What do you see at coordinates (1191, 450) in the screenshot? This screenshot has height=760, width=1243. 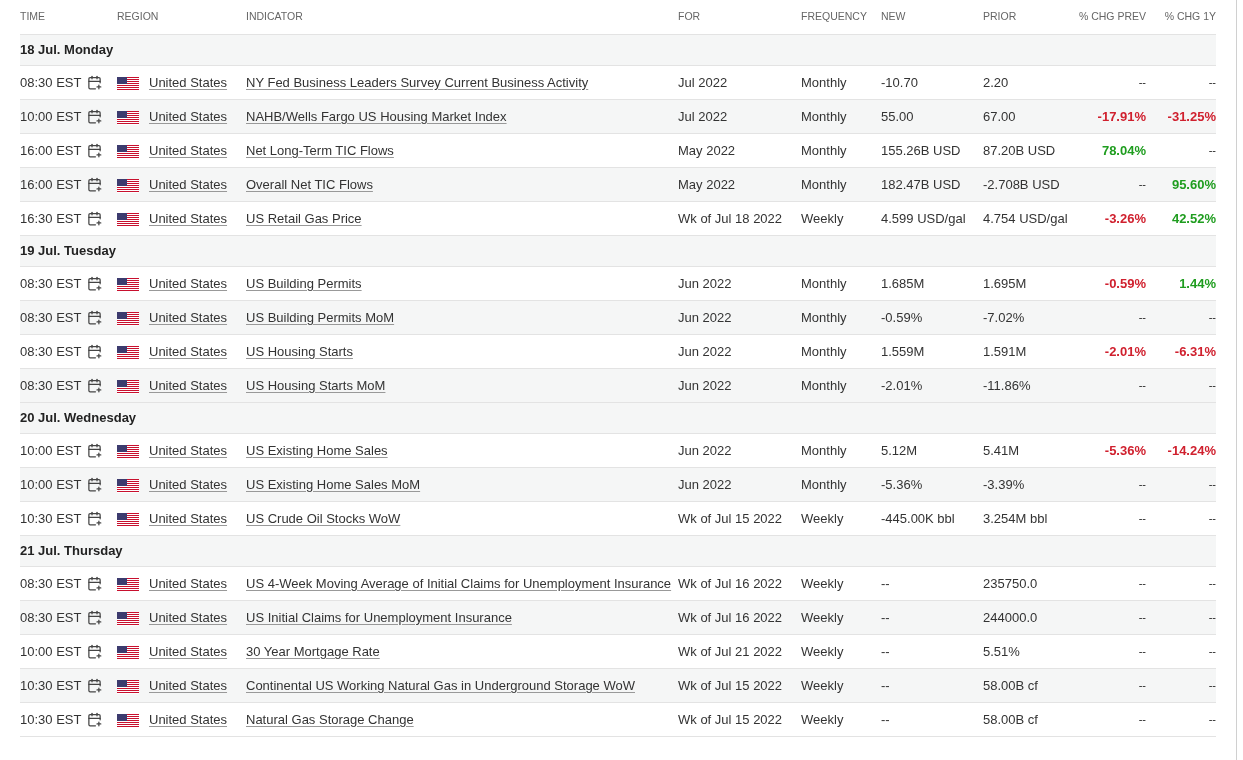 I see `percent-change: -14.24%` at bounding box center [1191, 450].